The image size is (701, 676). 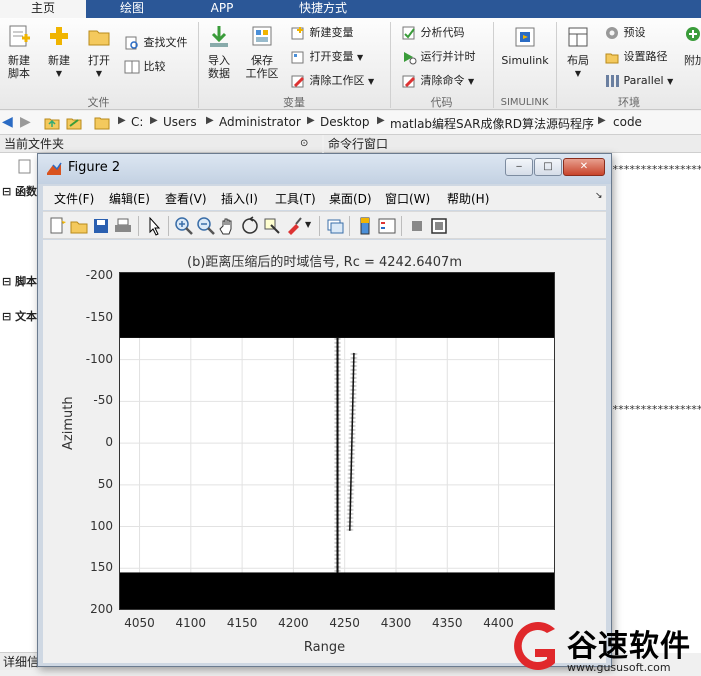 What do you see at coordinates (578, 52) in the screenshot?
I see `layout-button: 布局 ▼` at bounding box center [578, 52].